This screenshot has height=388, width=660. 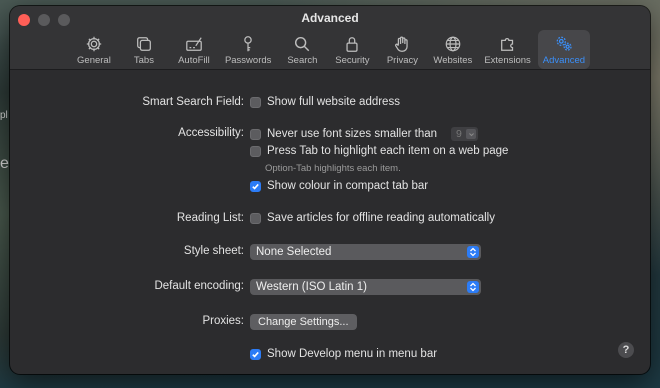 I want to click on develop-menu-checkbox, so click(x=255, y=354).